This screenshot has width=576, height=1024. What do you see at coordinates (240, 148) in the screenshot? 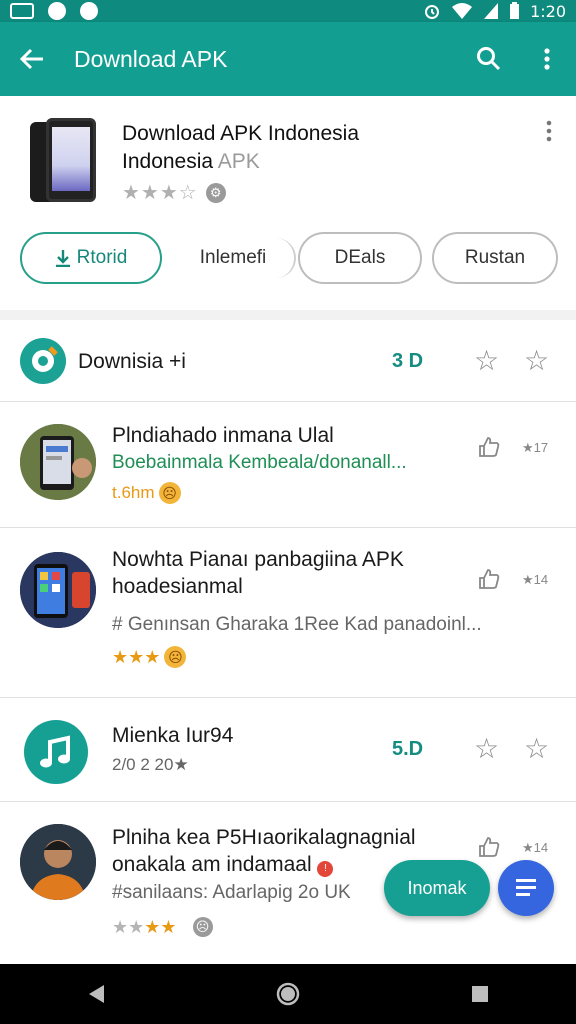
I see `app-title: Download APK Indonesia Indonesia APK` at bounding box center [240, 148].